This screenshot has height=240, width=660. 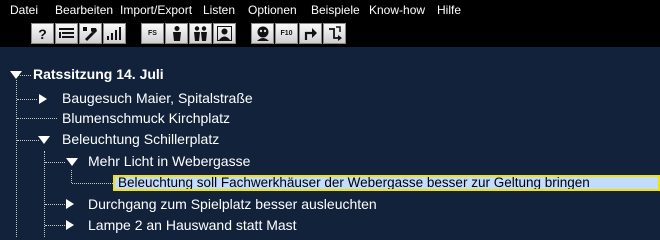 I want to click on toolbar: ? FS F10, so click(x=330, y=33).